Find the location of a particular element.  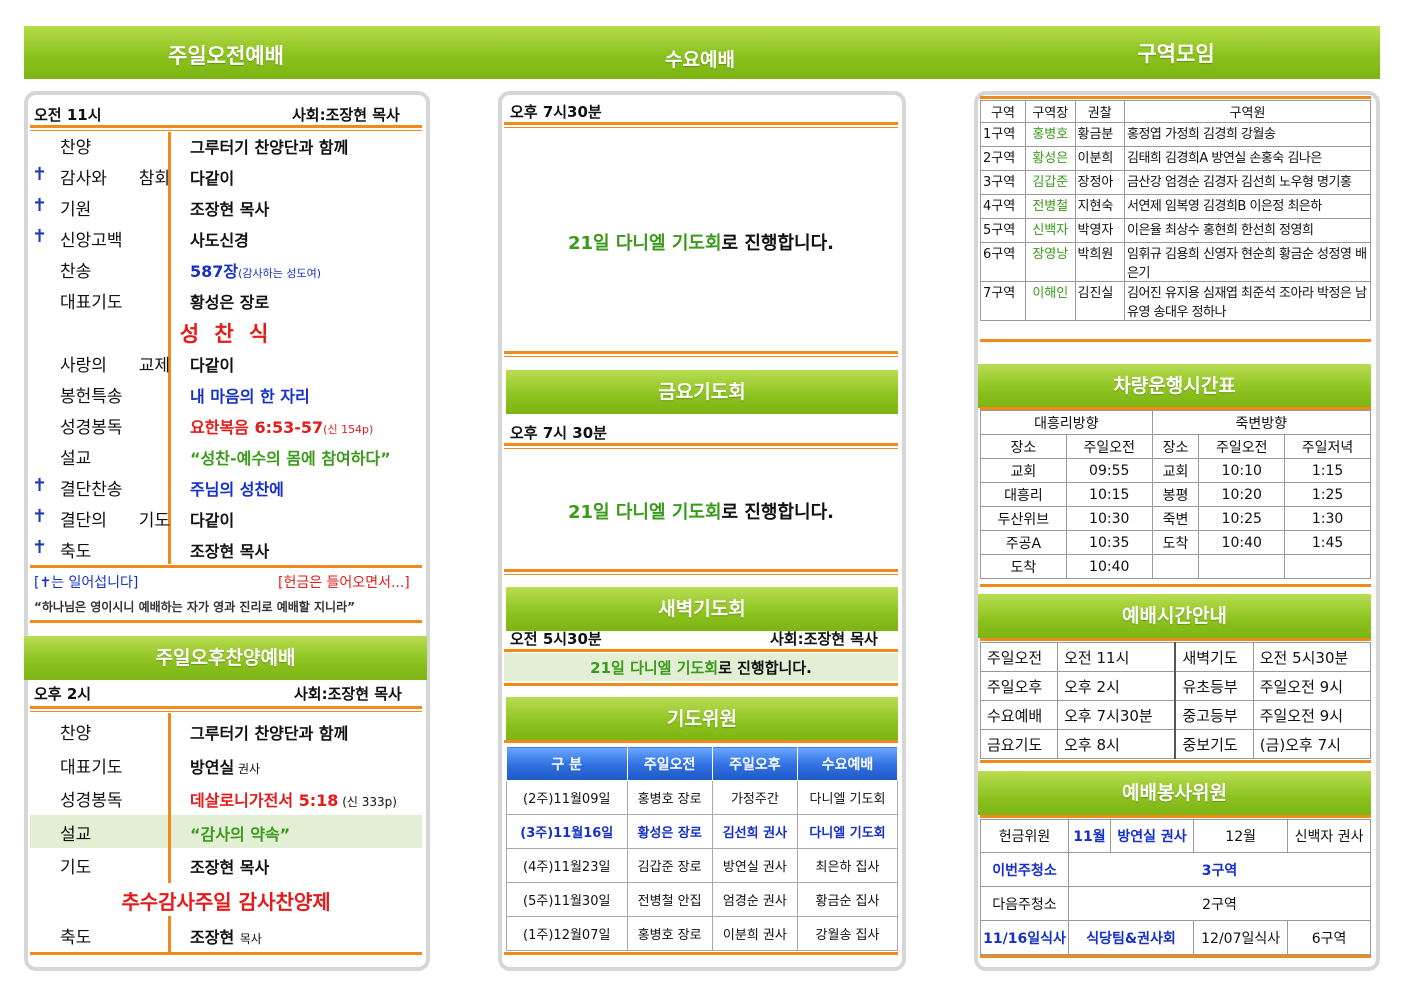

order-label: 봉헌특송 is located at coordinates (91, 397).